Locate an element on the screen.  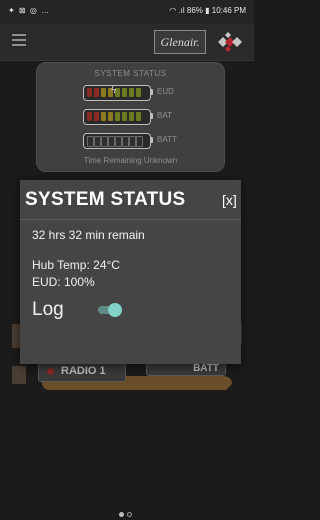
time-remaining-unknown: Time Remaining Unknown is located at coordinates (130, 160).